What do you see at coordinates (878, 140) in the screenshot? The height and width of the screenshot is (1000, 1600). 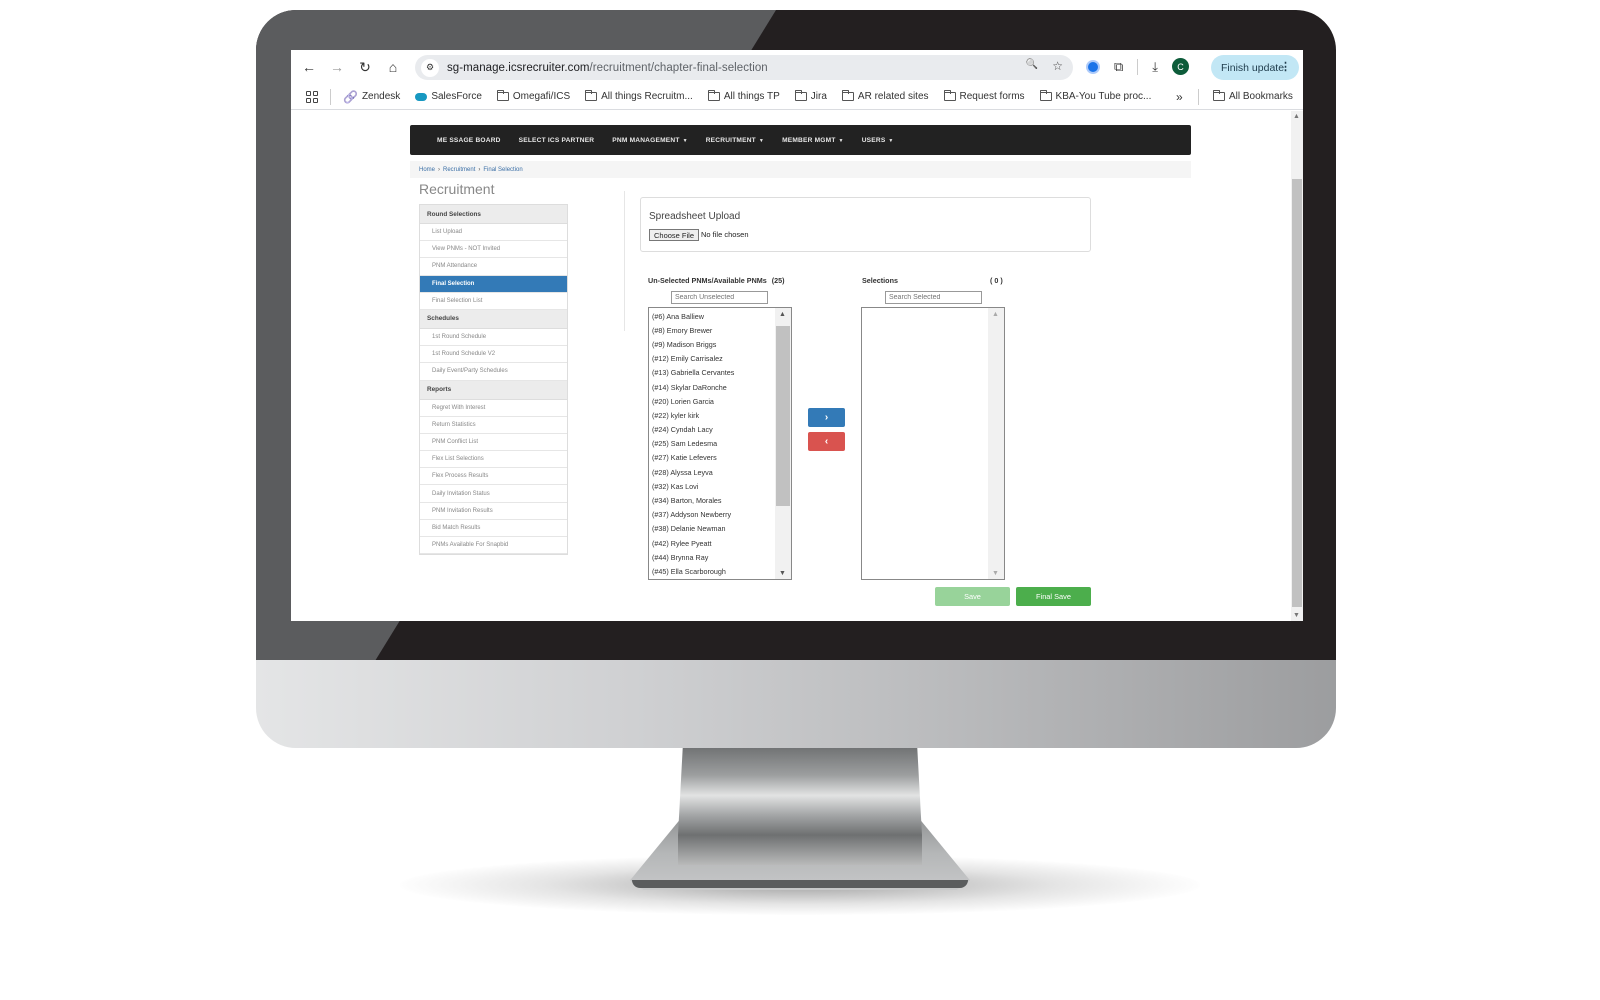 I see `nav-item: USERS ▼` at bounding box center [878, 140].